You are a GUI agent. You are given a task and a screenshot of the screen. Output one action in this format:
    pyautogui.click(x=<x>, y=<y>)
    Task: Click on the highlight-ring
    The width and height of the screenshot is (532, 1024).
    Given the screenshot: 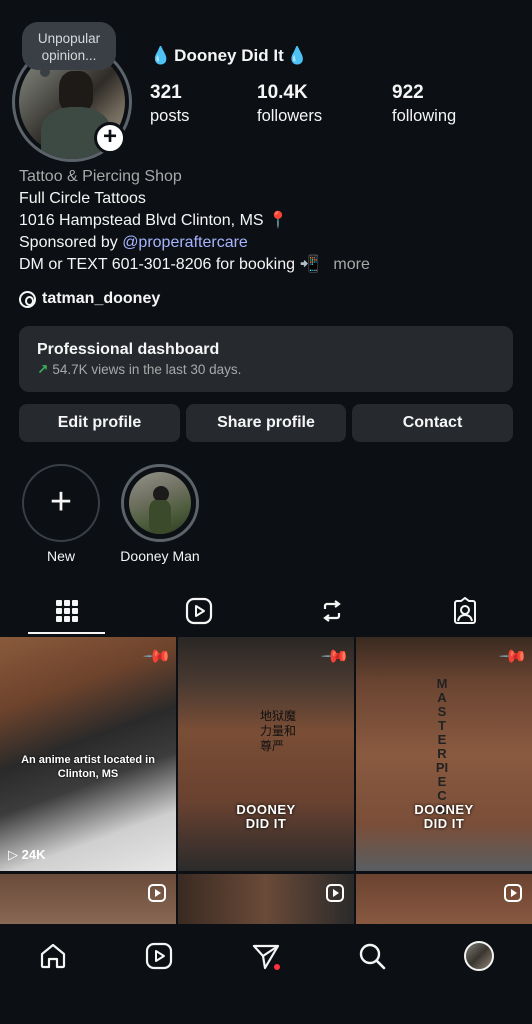 What is the action you would take?
    pyautogui.click(x=160, y=503)
    